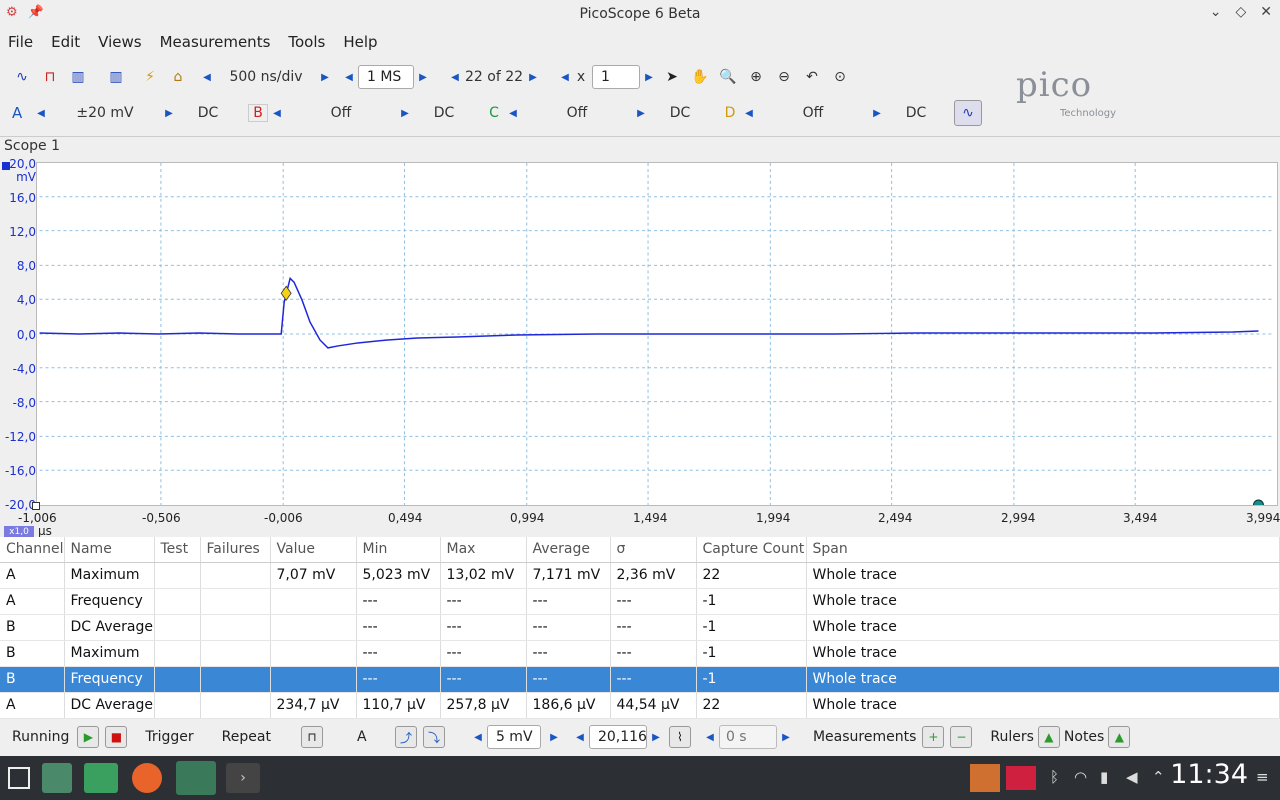 This screenshot has width=1280, height=800. Describe the element at coordinates (1119, 737) in the screenshot. I see `notes-button: ▲` at that location.